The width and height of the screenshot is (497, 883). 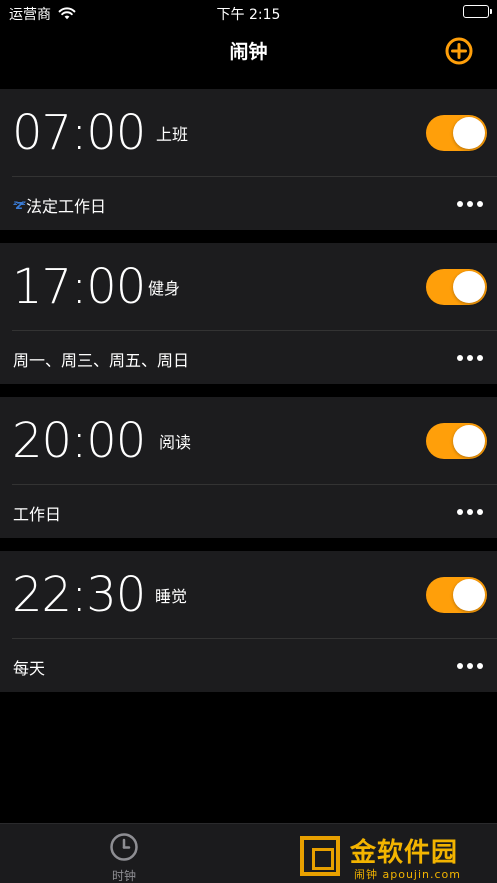 I want to click on status-bar: 运营商 下午 2:15, so click(x=248, y=13).